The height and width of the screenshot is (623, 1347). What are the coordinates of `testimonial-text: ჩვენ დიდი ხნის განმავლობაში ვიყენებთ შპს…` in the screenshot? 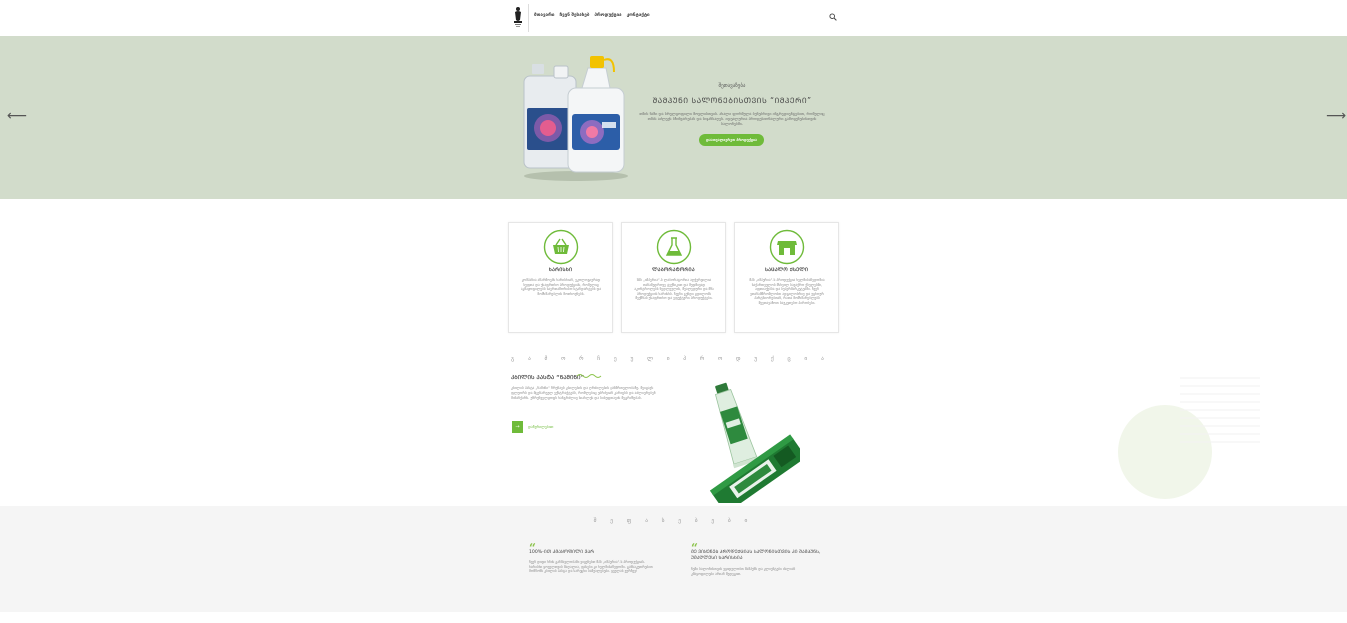 It's located at (591, 567).